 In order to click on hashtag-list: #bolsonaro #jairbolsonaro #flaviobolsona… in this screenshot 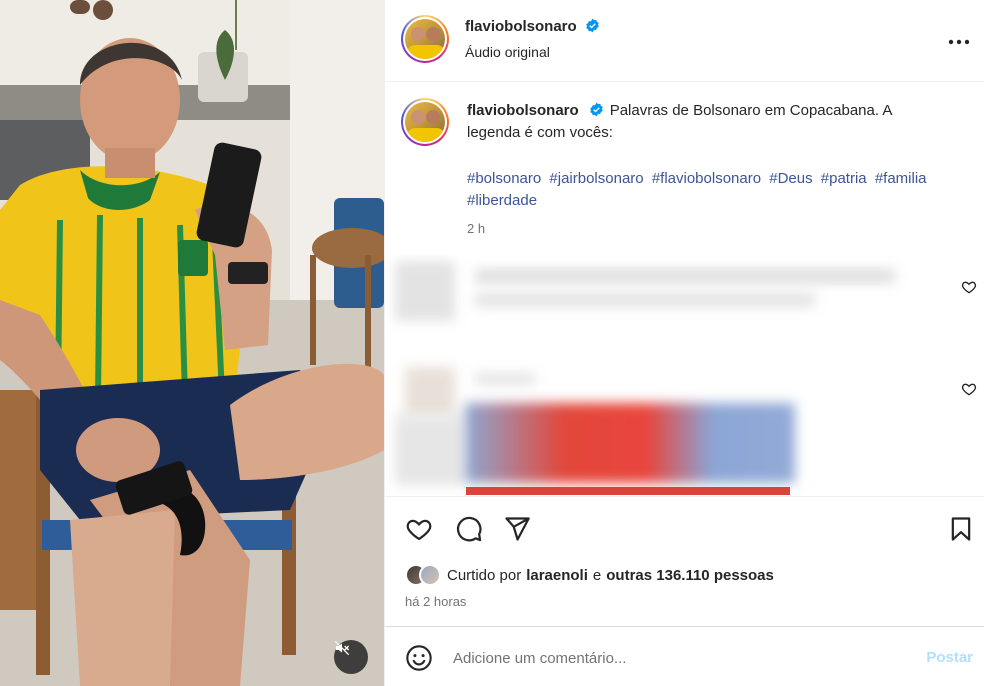, I will do `click(707, 190)`.